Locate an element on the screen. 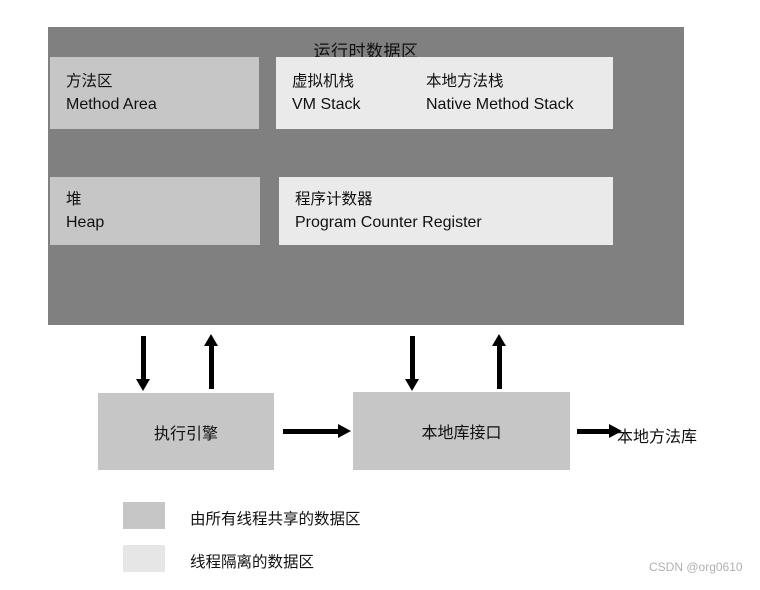  arrow-up-icon-engine-out is located at coordinates (211, 361).